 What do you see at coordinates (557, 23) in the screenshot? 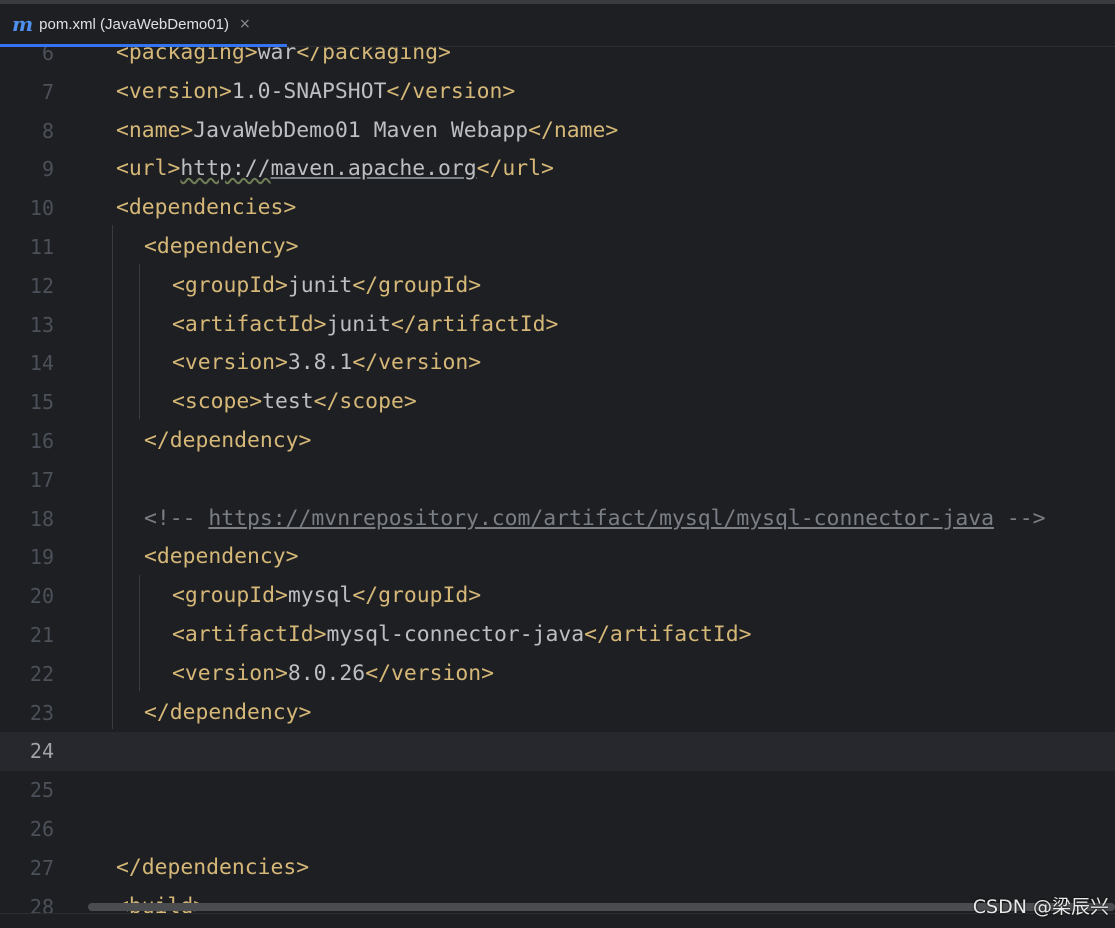
I see `editor-tab-bar: m pom.xml (JavaWebDemo01) ×` at bounding box center [557, 23].